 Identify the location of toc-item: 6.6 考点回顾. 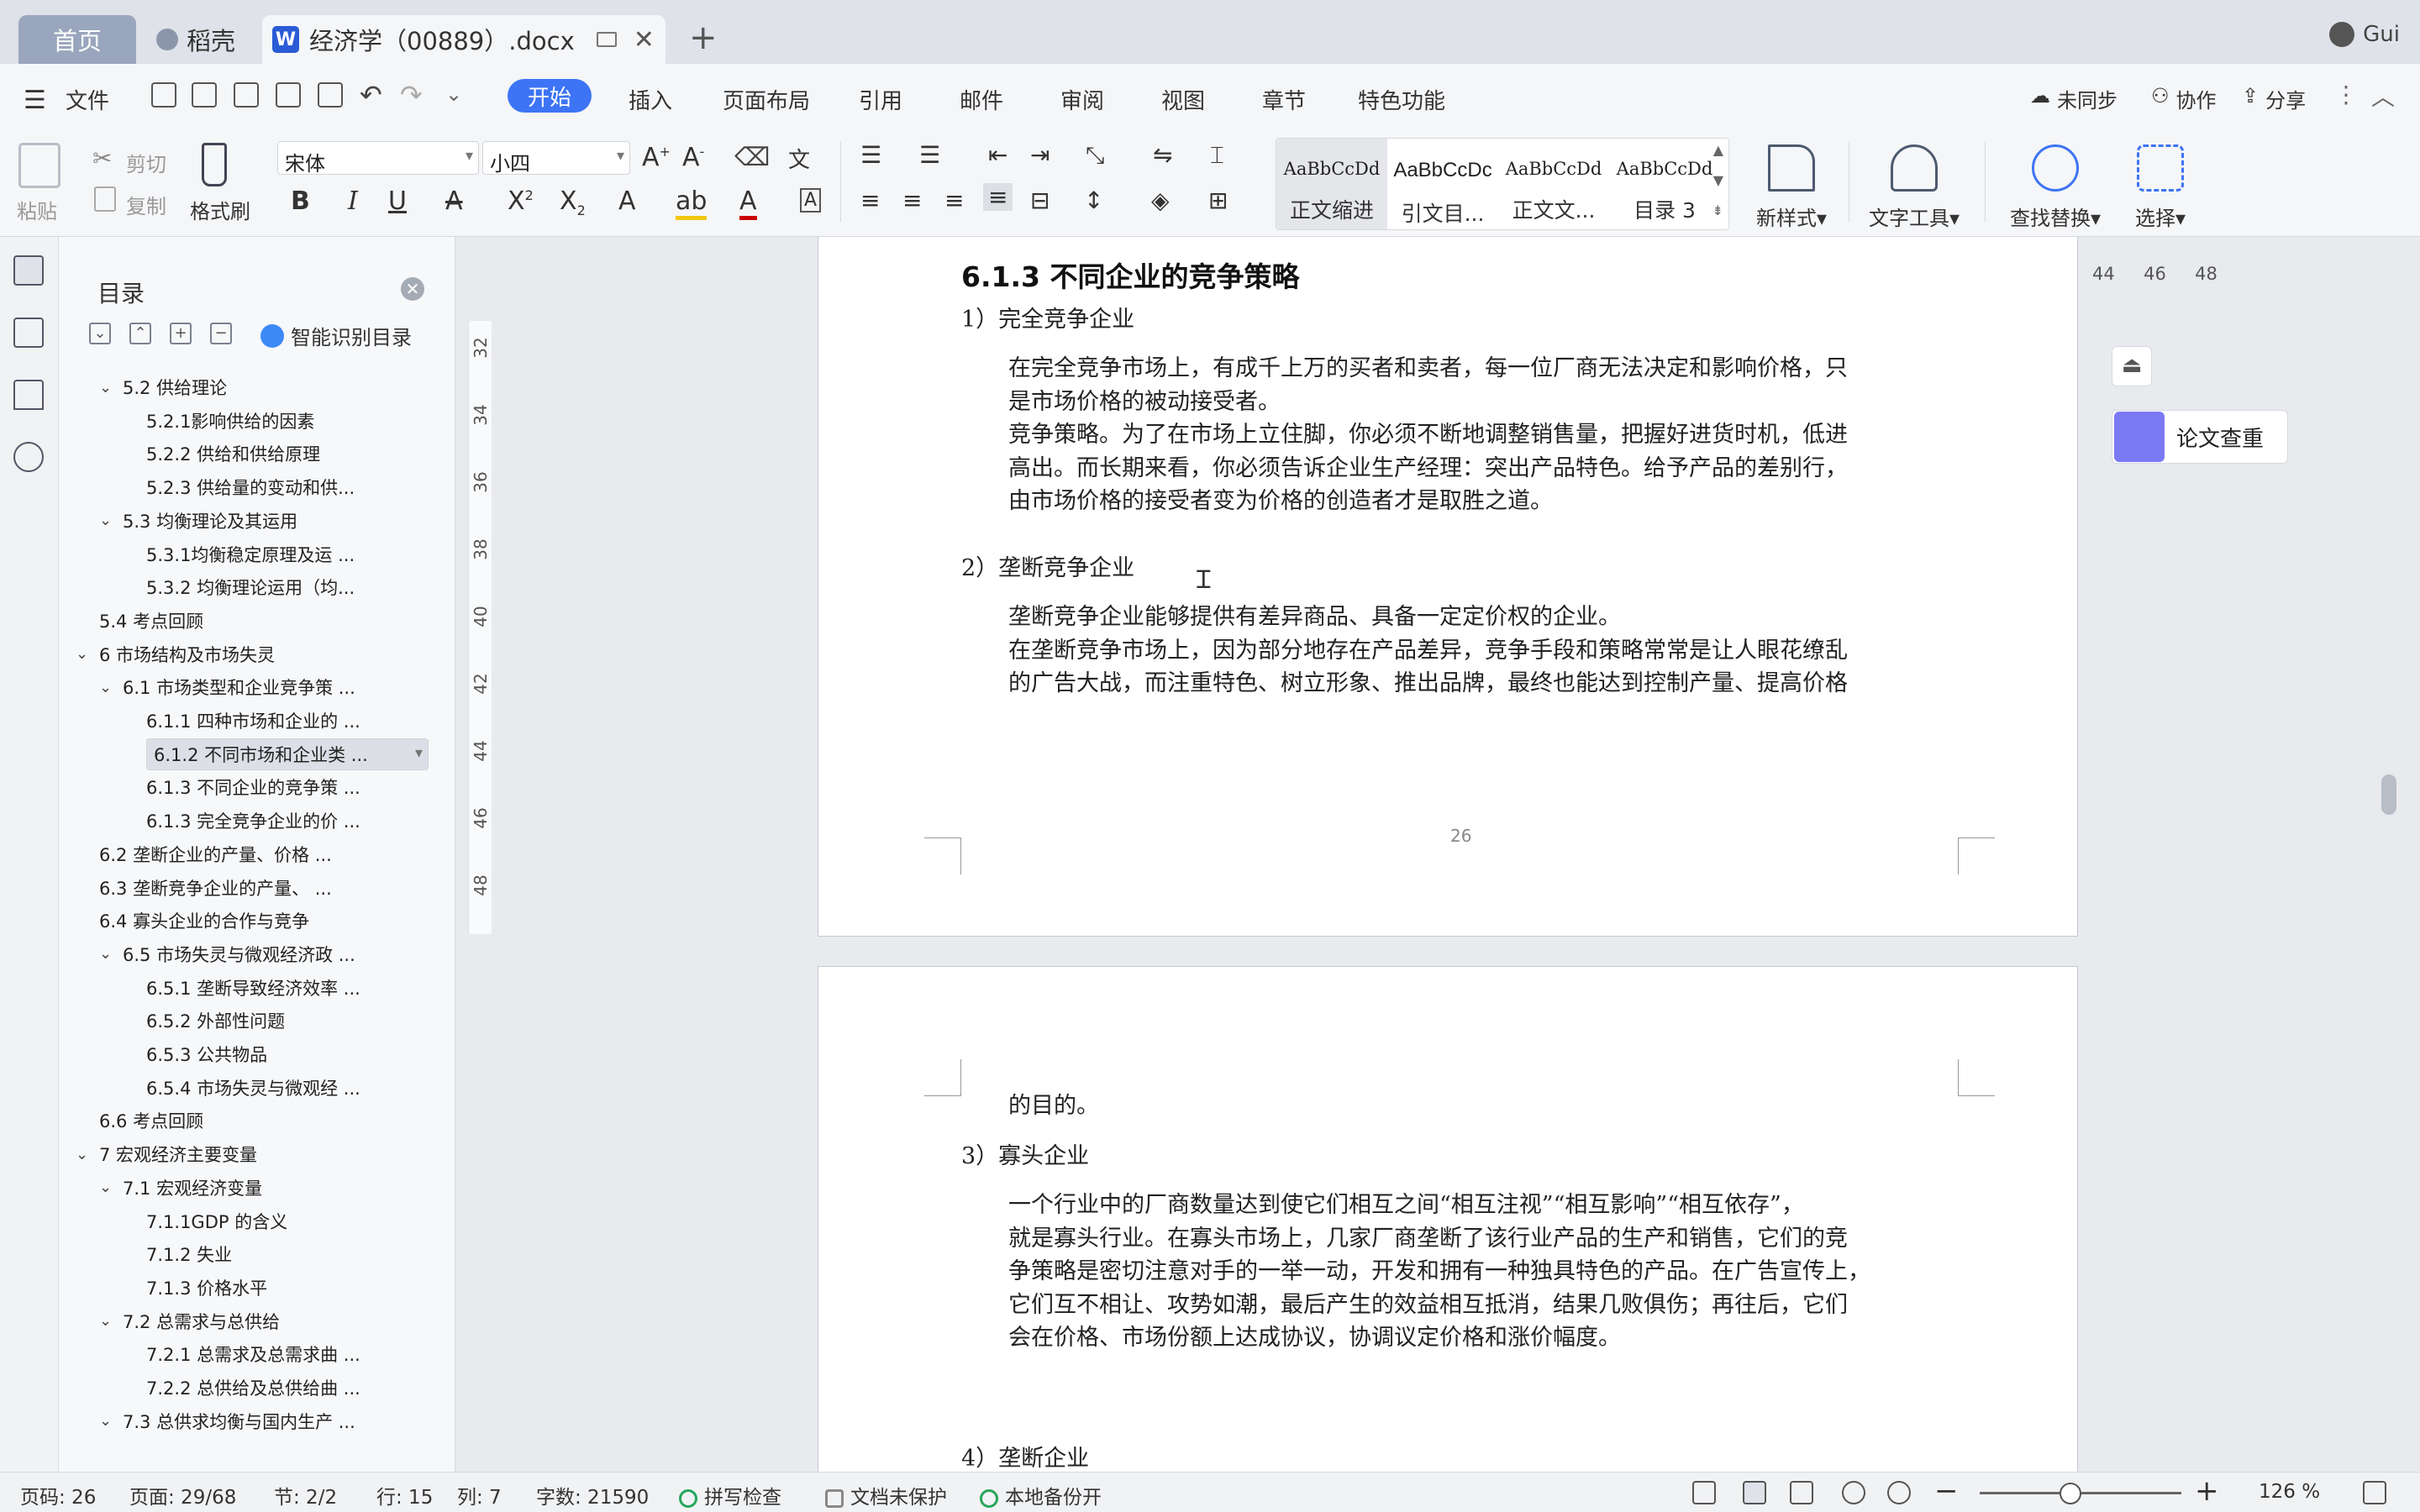
(264, 1121).